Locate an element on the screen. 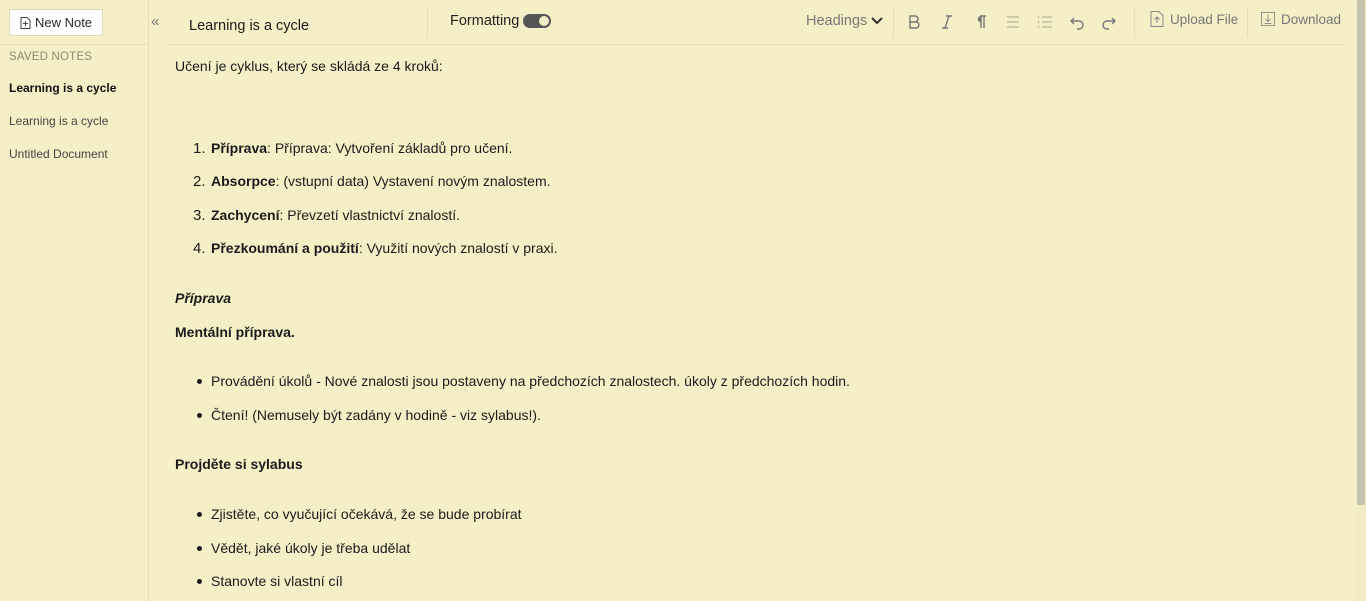  paragraph-icon is located at coordinates (980, 22).